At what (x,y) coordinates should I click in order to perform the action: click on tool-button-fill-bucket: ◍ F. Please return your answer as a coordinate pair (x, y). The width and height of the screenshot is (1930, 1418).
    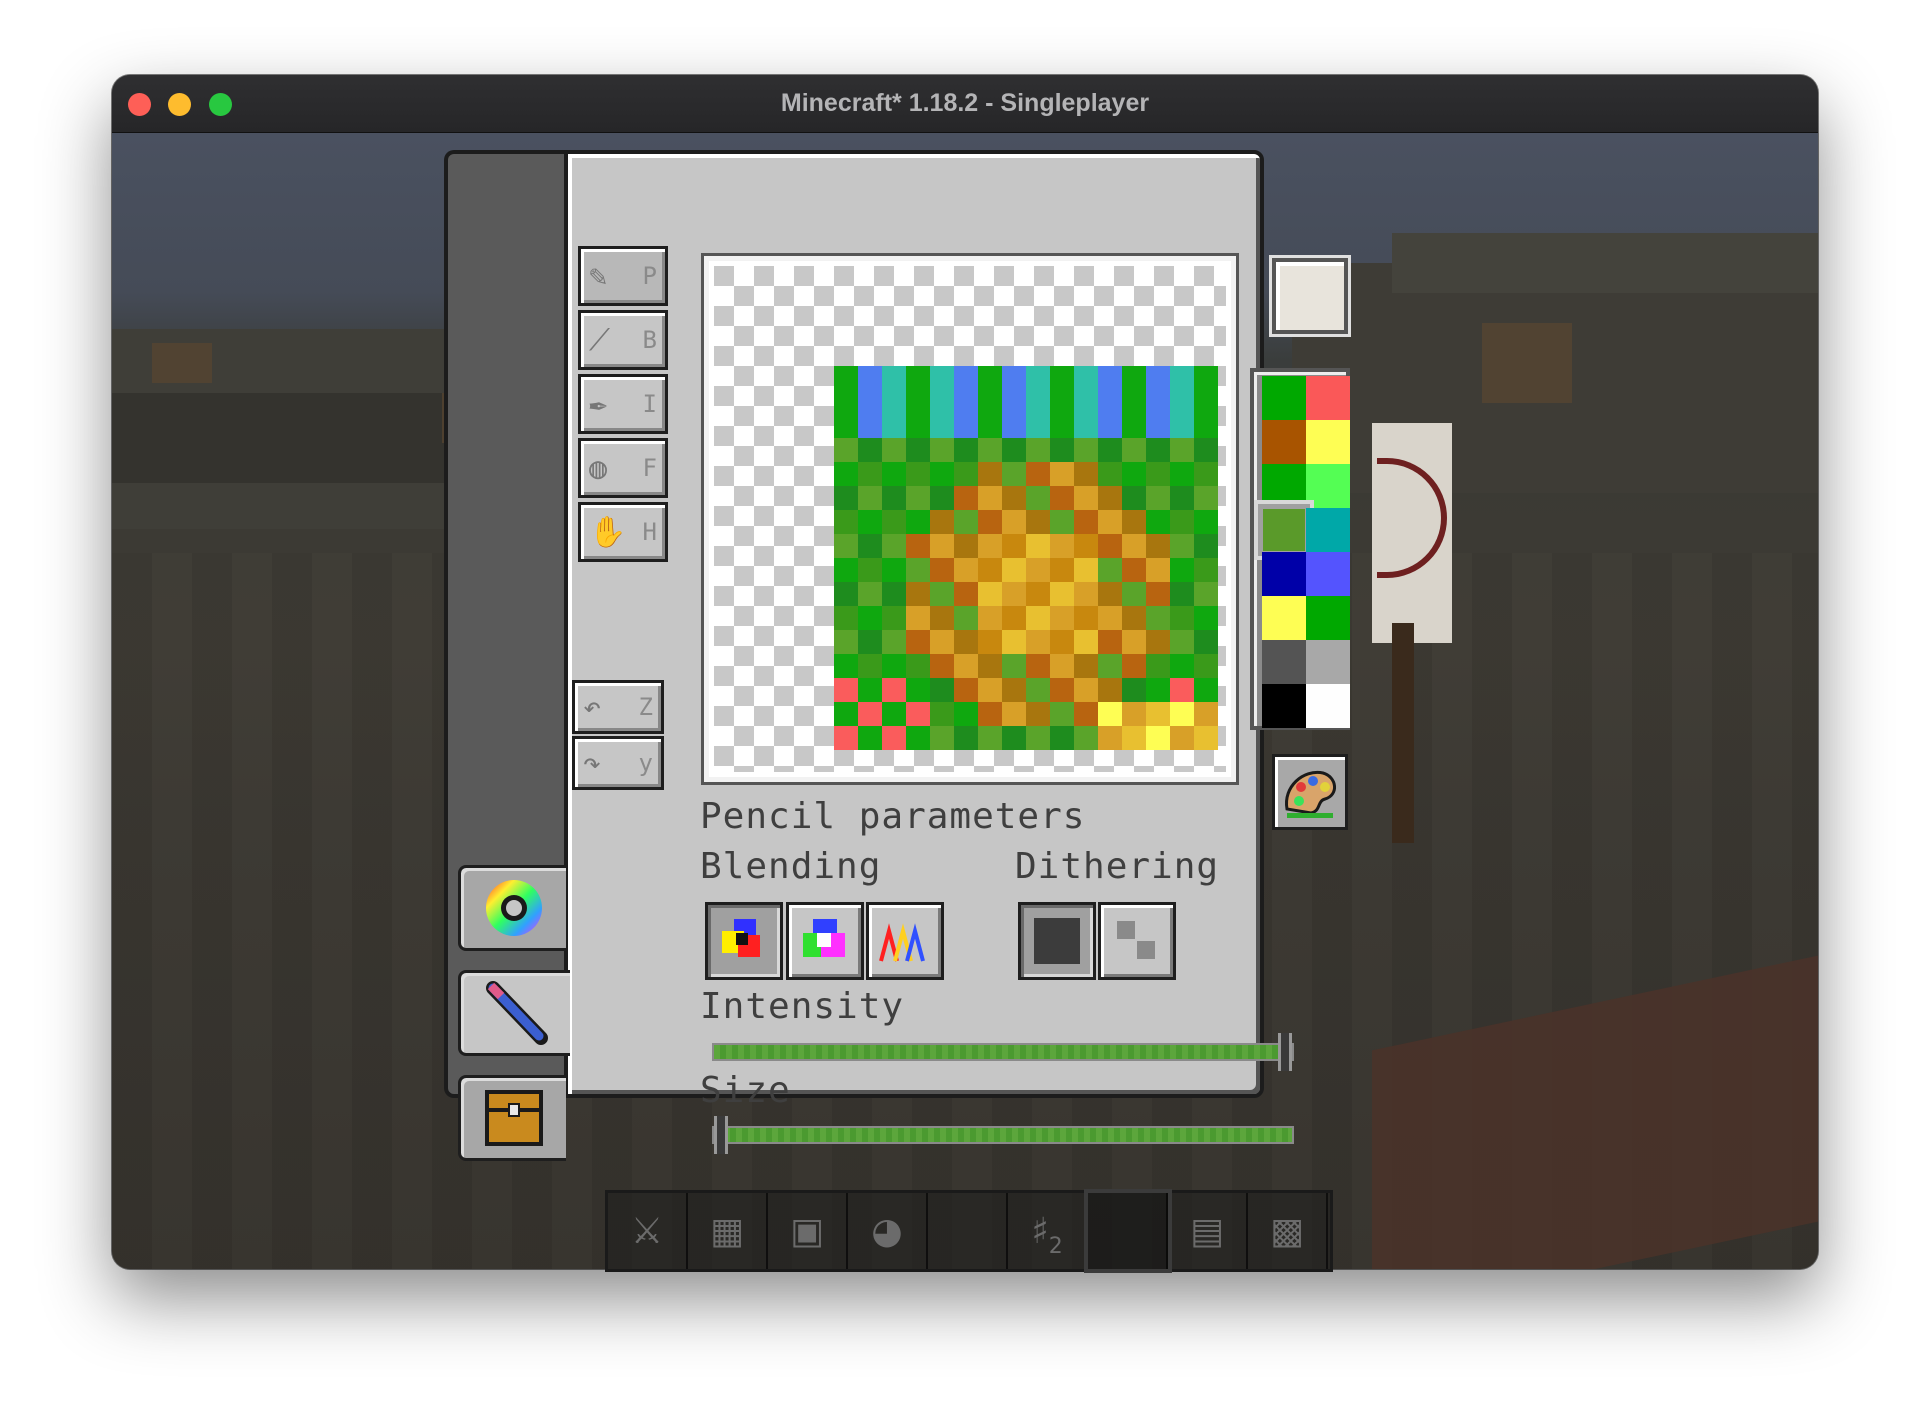
    Looking at the image, I should click on (623, 468).